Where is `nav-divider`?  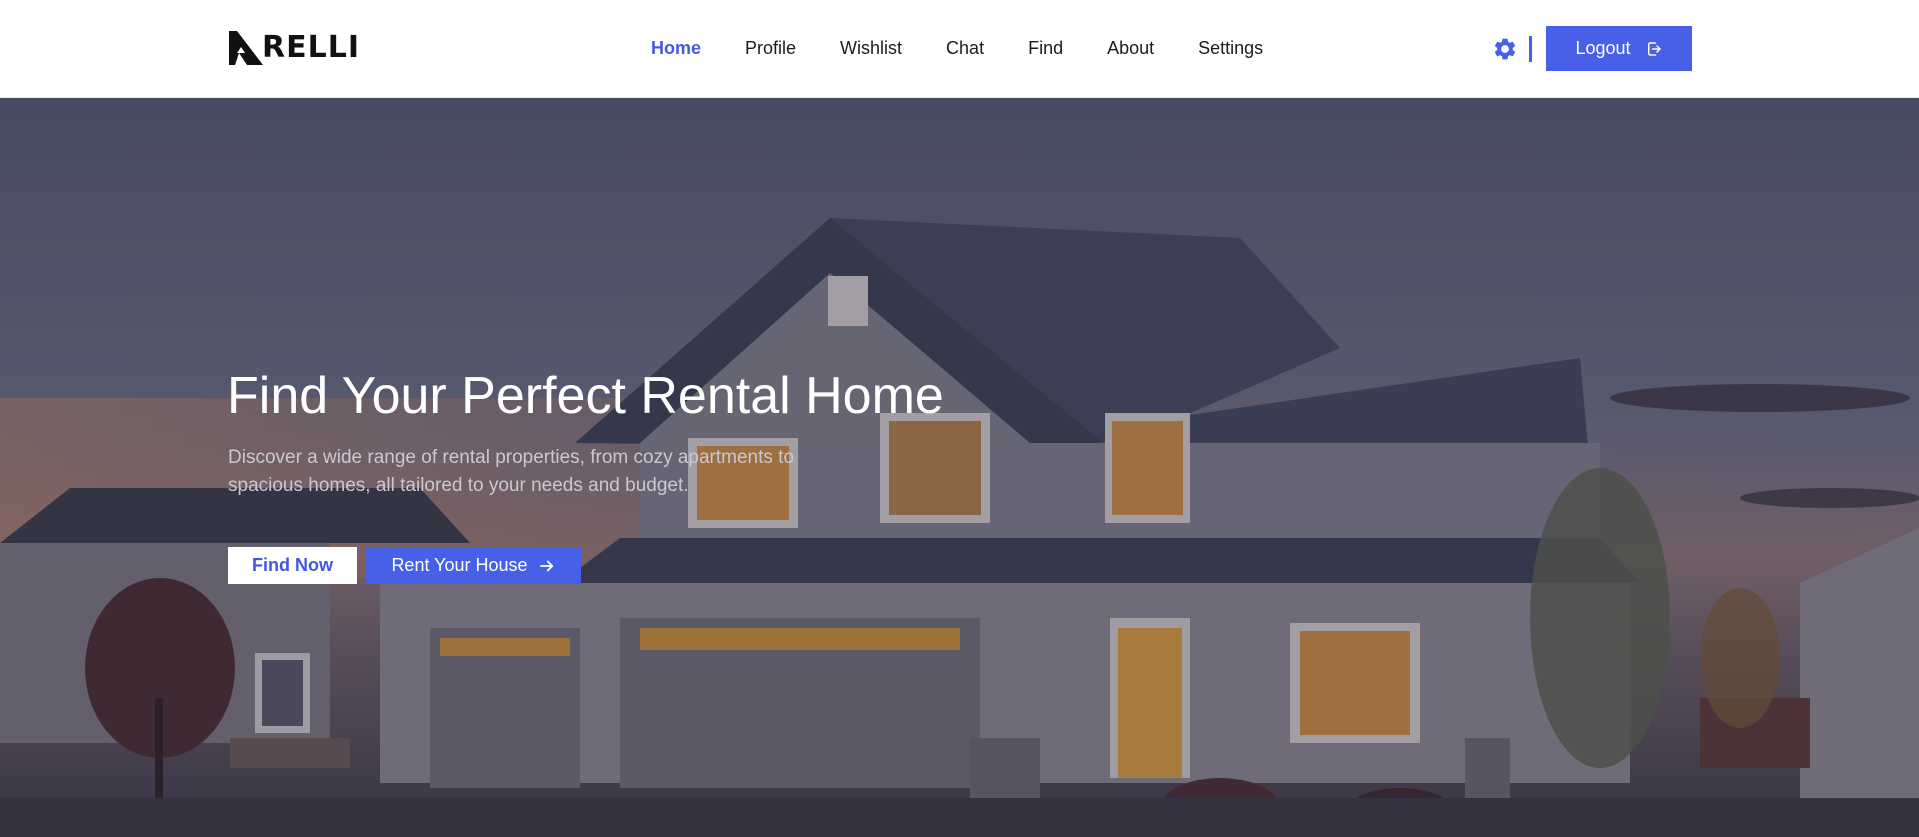 nav-divider is located at coordinates (1530, 49).